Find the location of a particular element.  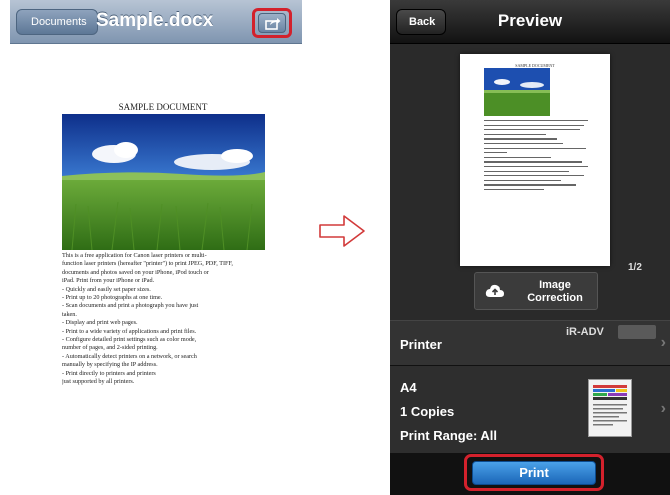

paper-settings-icon is located at coordinates (610, 408).